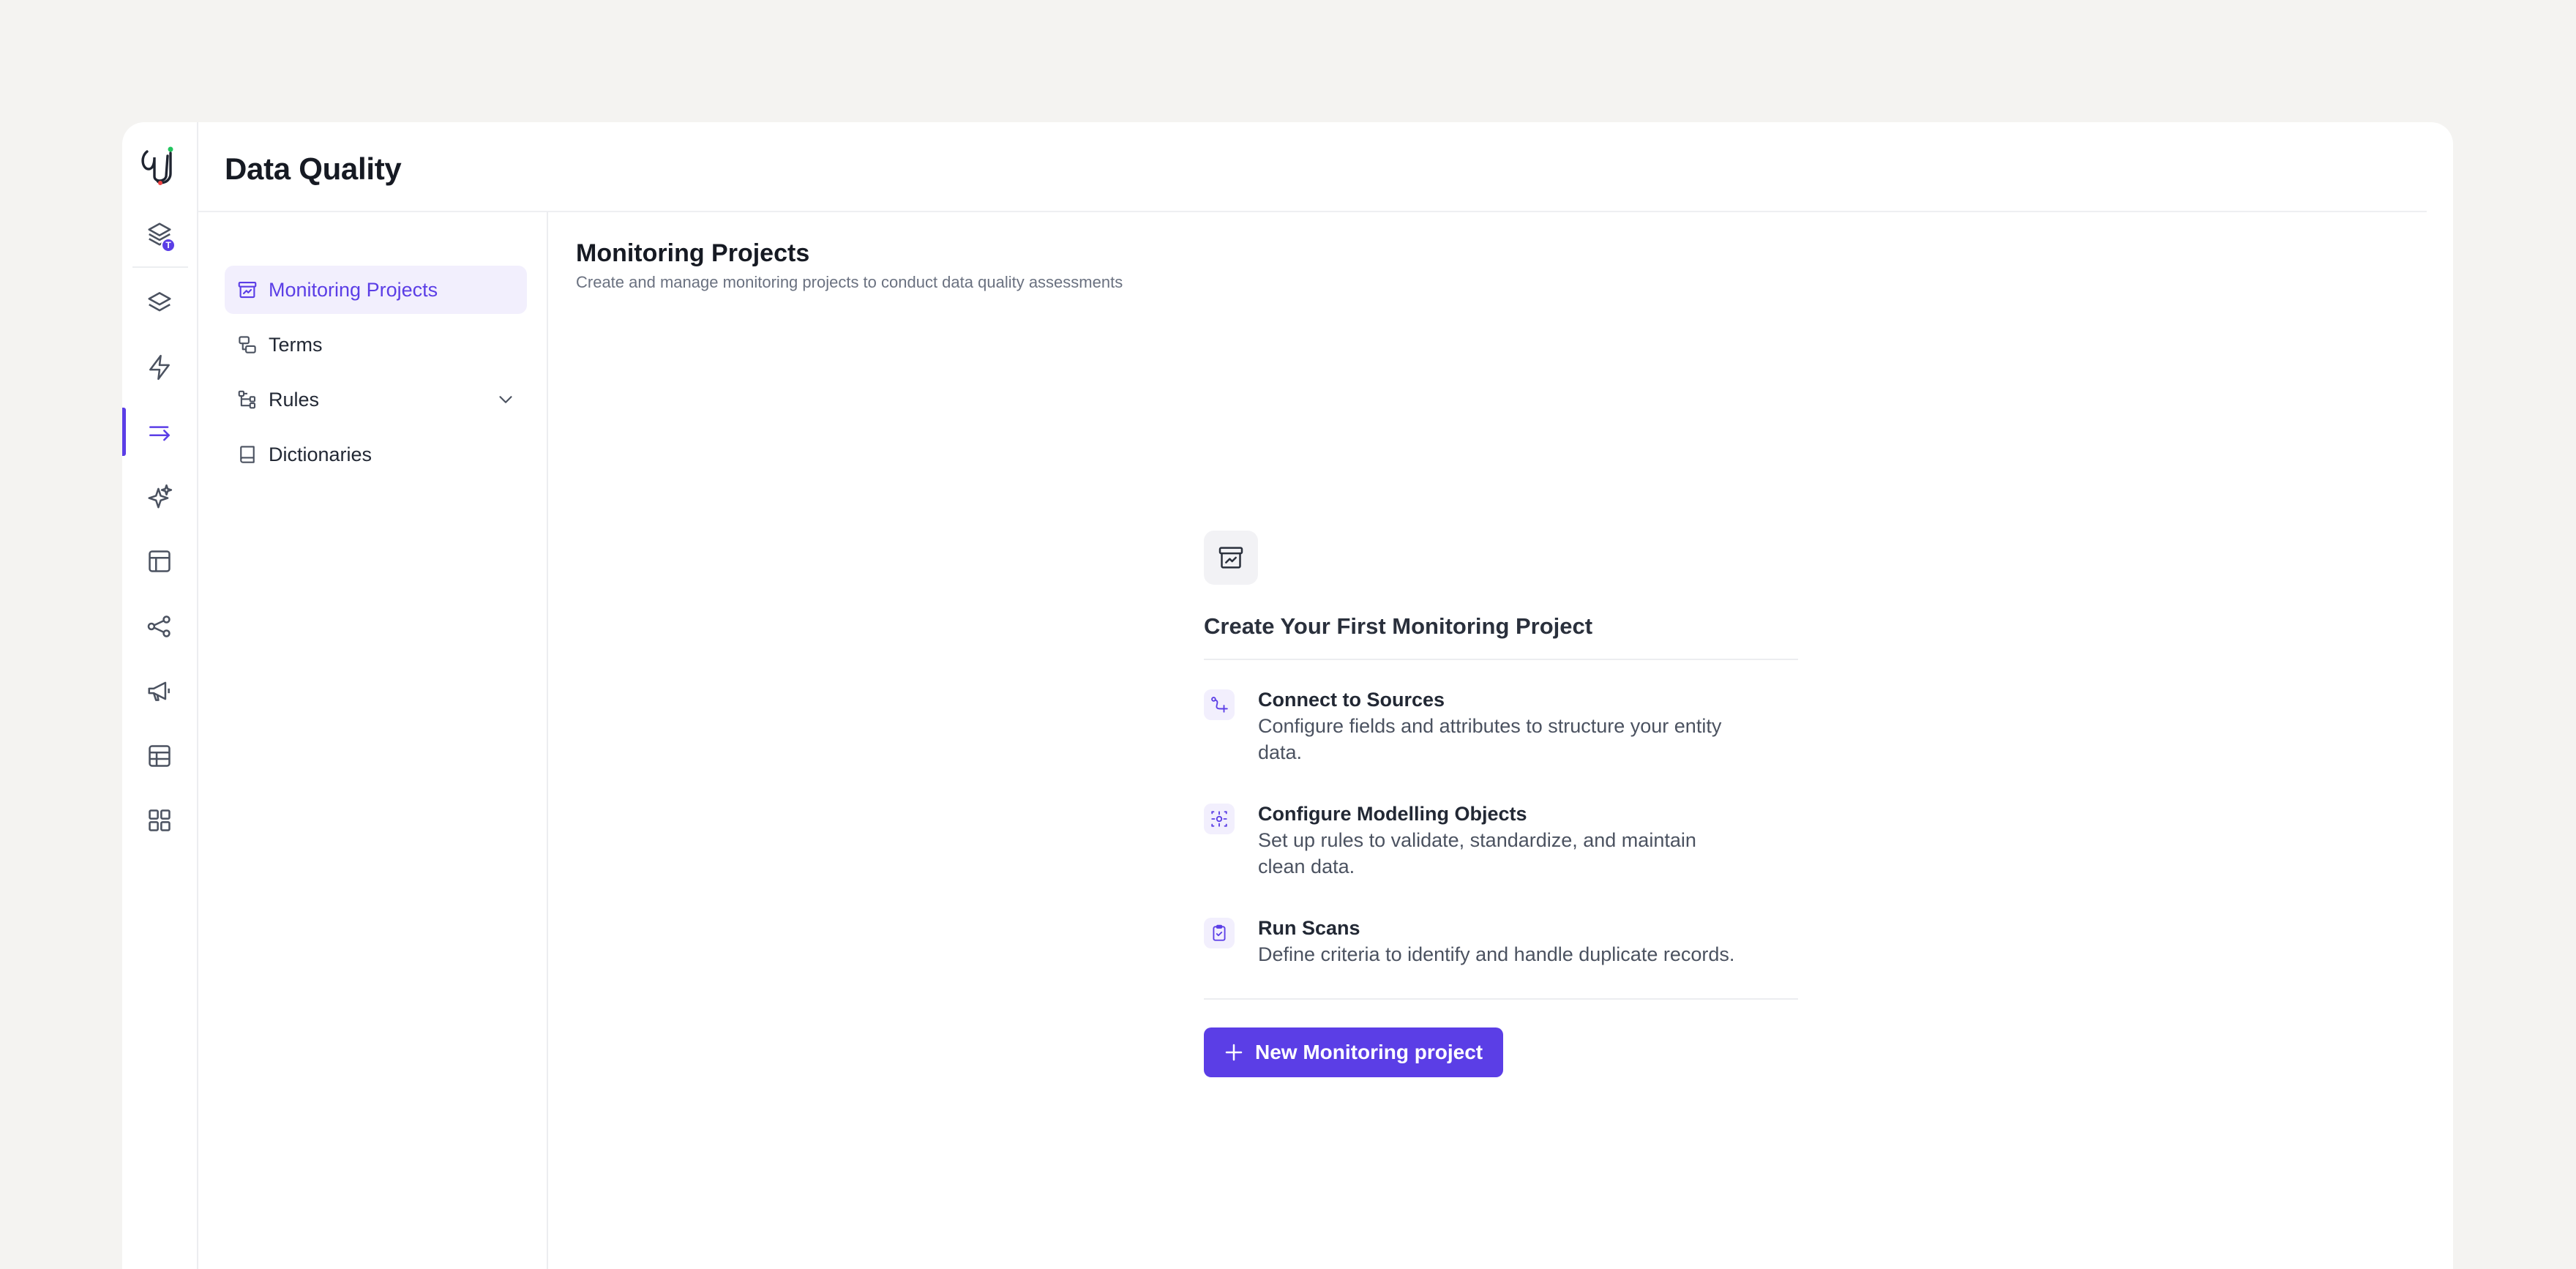 This screenshot has width=2576, height=1269. Describe the element at coordinates (247, 400) in the screenshot. I see `rules-tree-icon` at that location.